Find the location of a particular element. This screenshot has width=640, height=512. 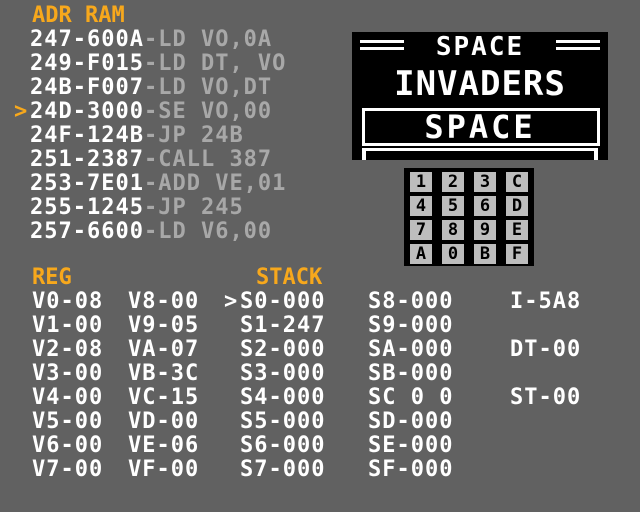

register-value: VC-15 is located at coordinates (164, 397).